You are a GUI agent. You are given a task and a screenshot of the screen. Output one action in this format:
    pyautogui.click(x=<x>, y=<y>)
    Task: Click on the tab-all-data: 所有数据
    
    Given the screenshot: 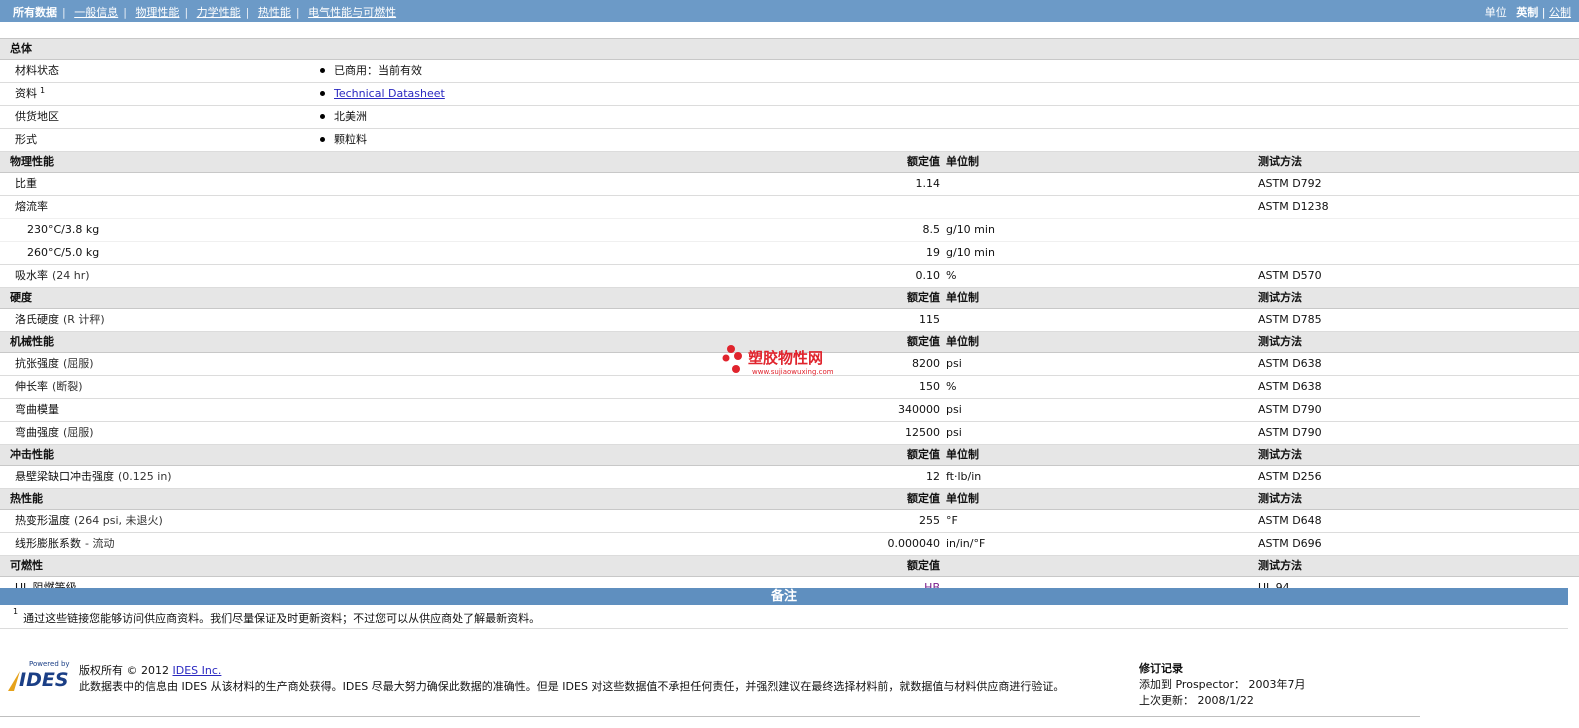 What is the action you would take?
    pyautogui.click(x=35, y=12)
    